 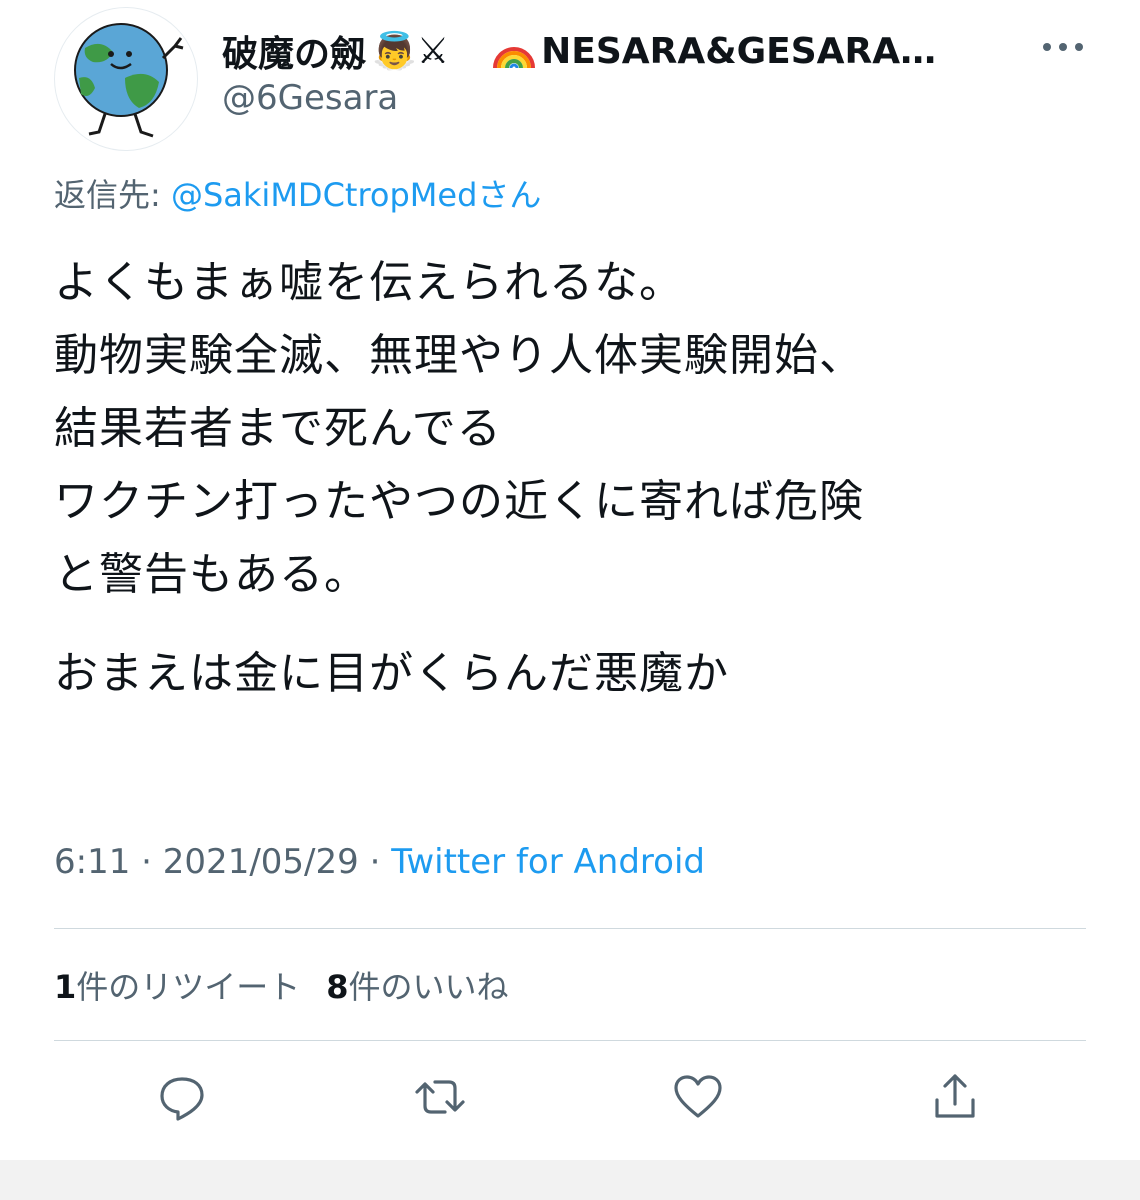 What do you see at coordinates (356, 195) in the screenshot?
I see `reply-to-mention-link: @SakiMDCtropMedさん` at bounding box center [356, 195].